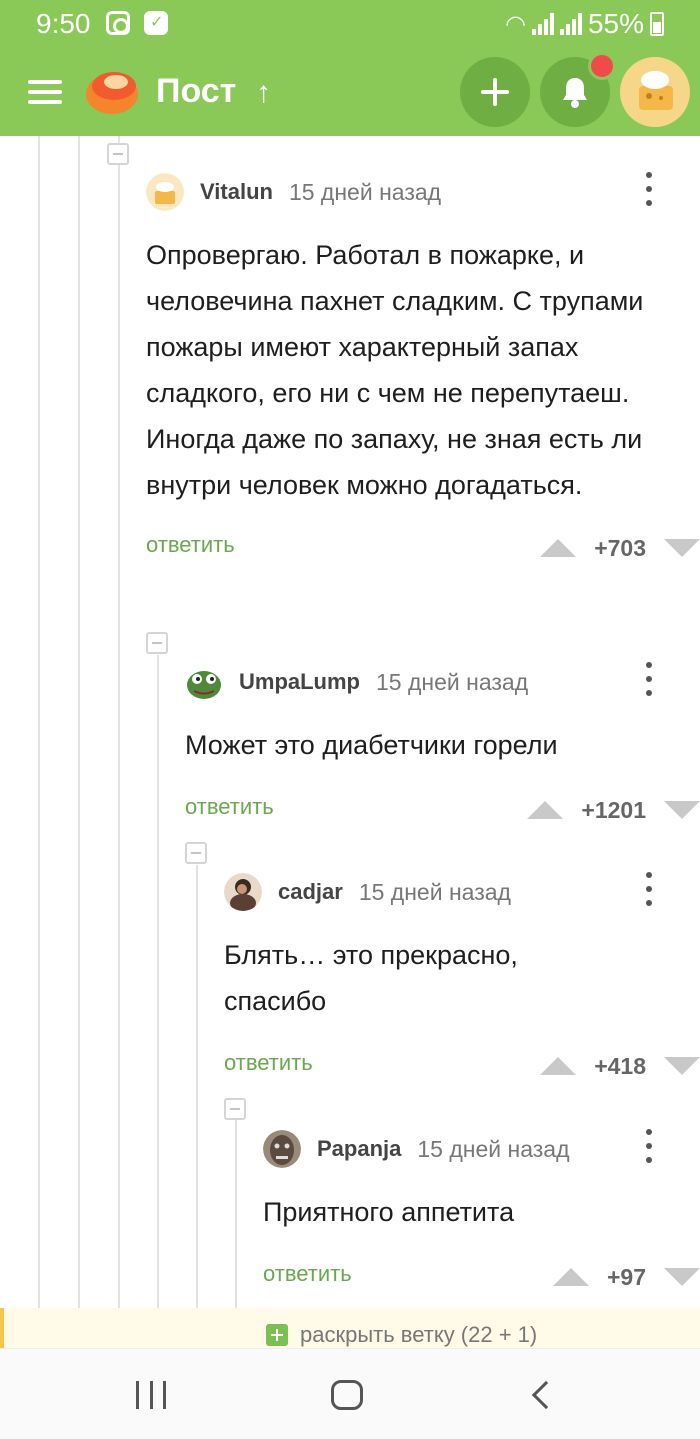 This screenshot has height=1439, width=700. I want to click on comment-score: +1201, so click(613, 809).